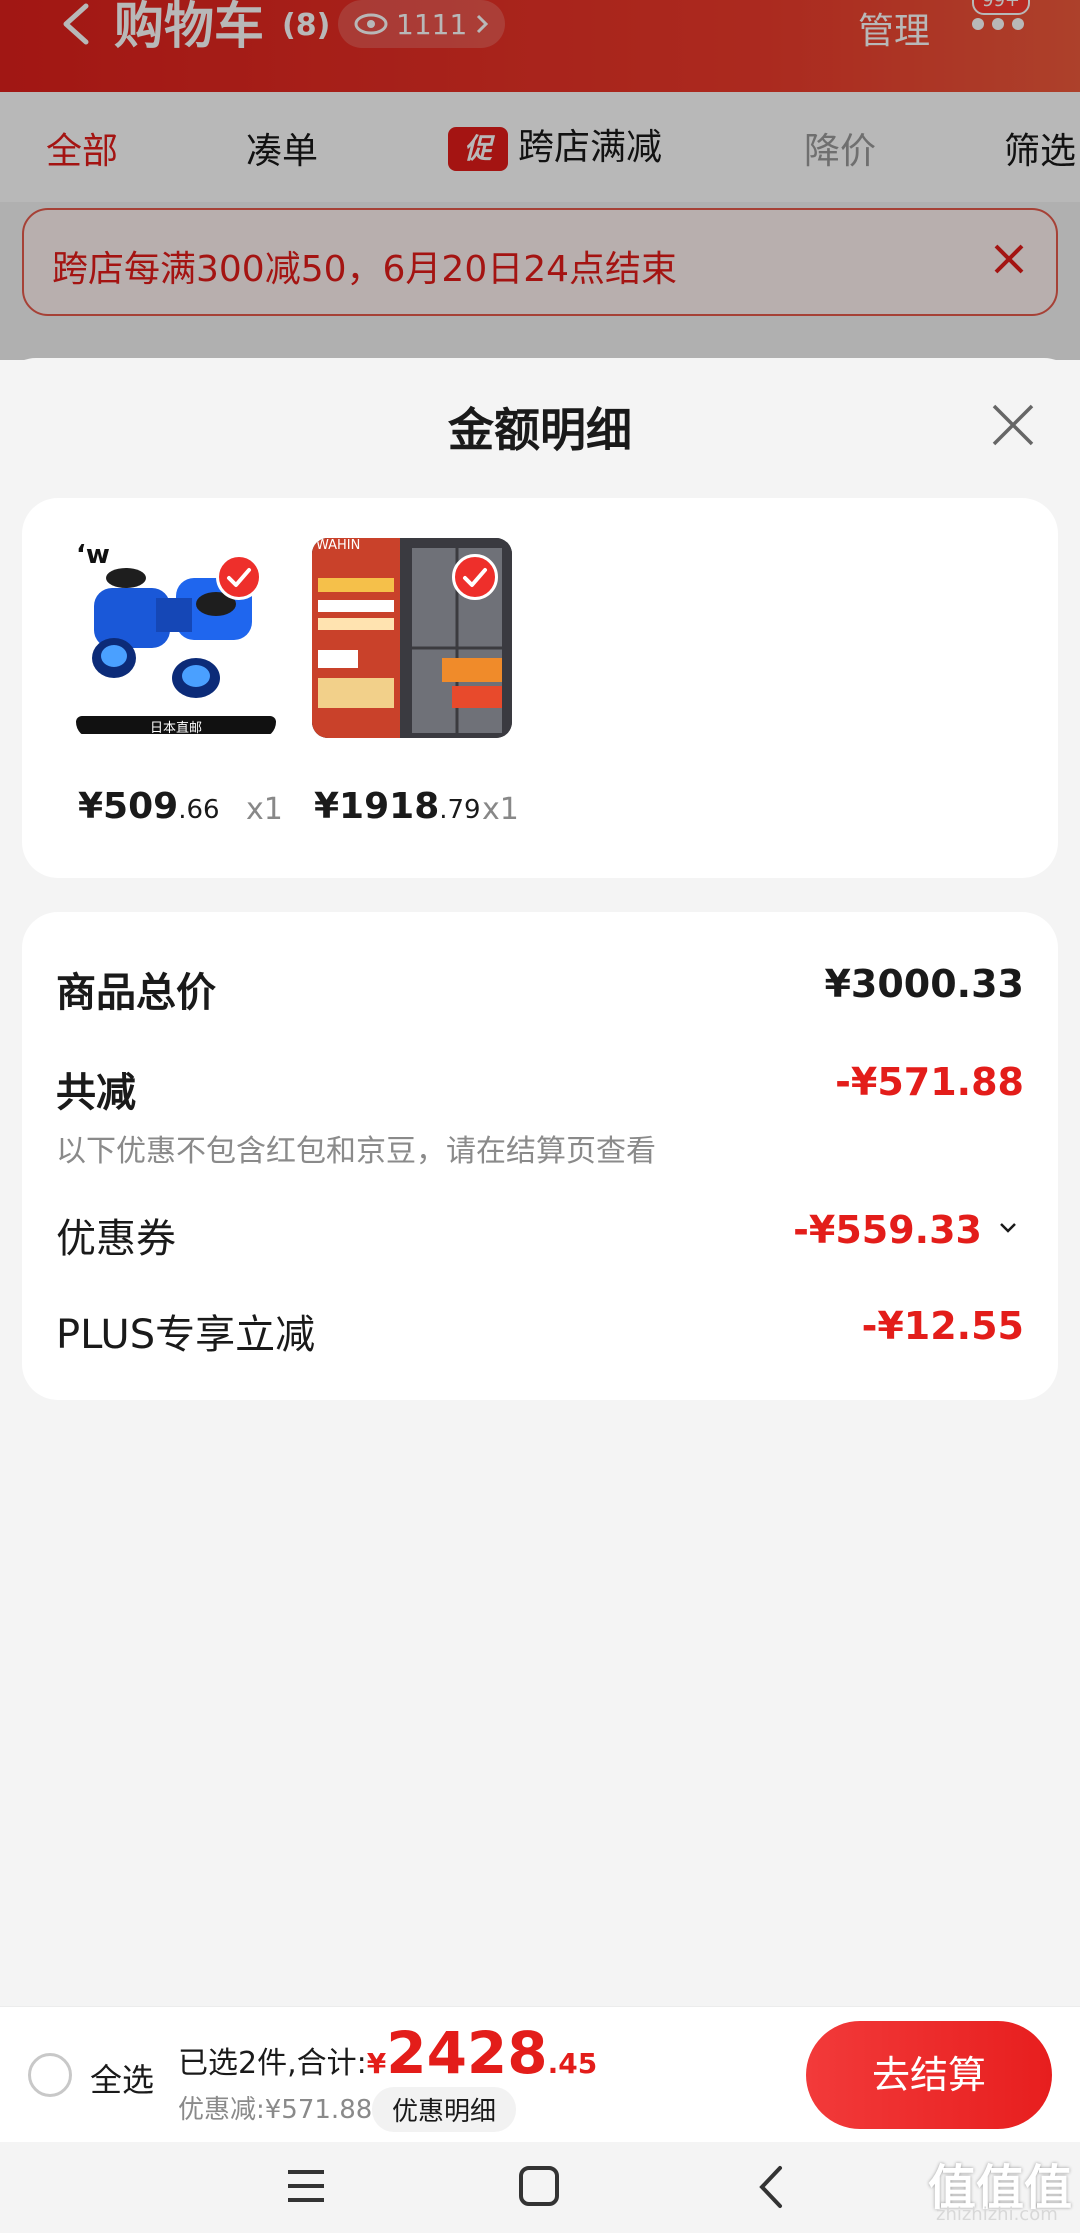  Describe the element at coordinates (887, 1230) in the screenshot. I see `coupon-value: -¥559.33` at that location.